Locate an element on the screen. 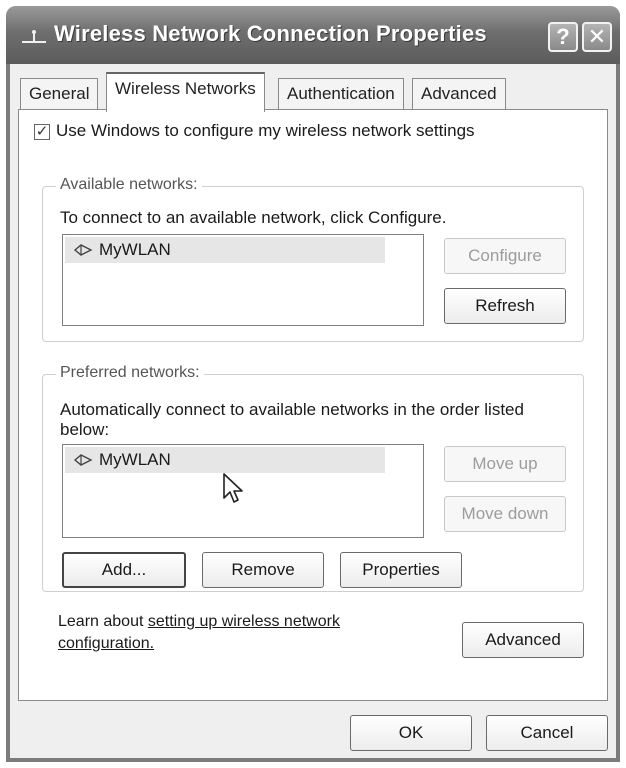 The height and width of the screenshot is (768, 626). tab-advanced-label: Advanced is located at coordinates (459, 93).